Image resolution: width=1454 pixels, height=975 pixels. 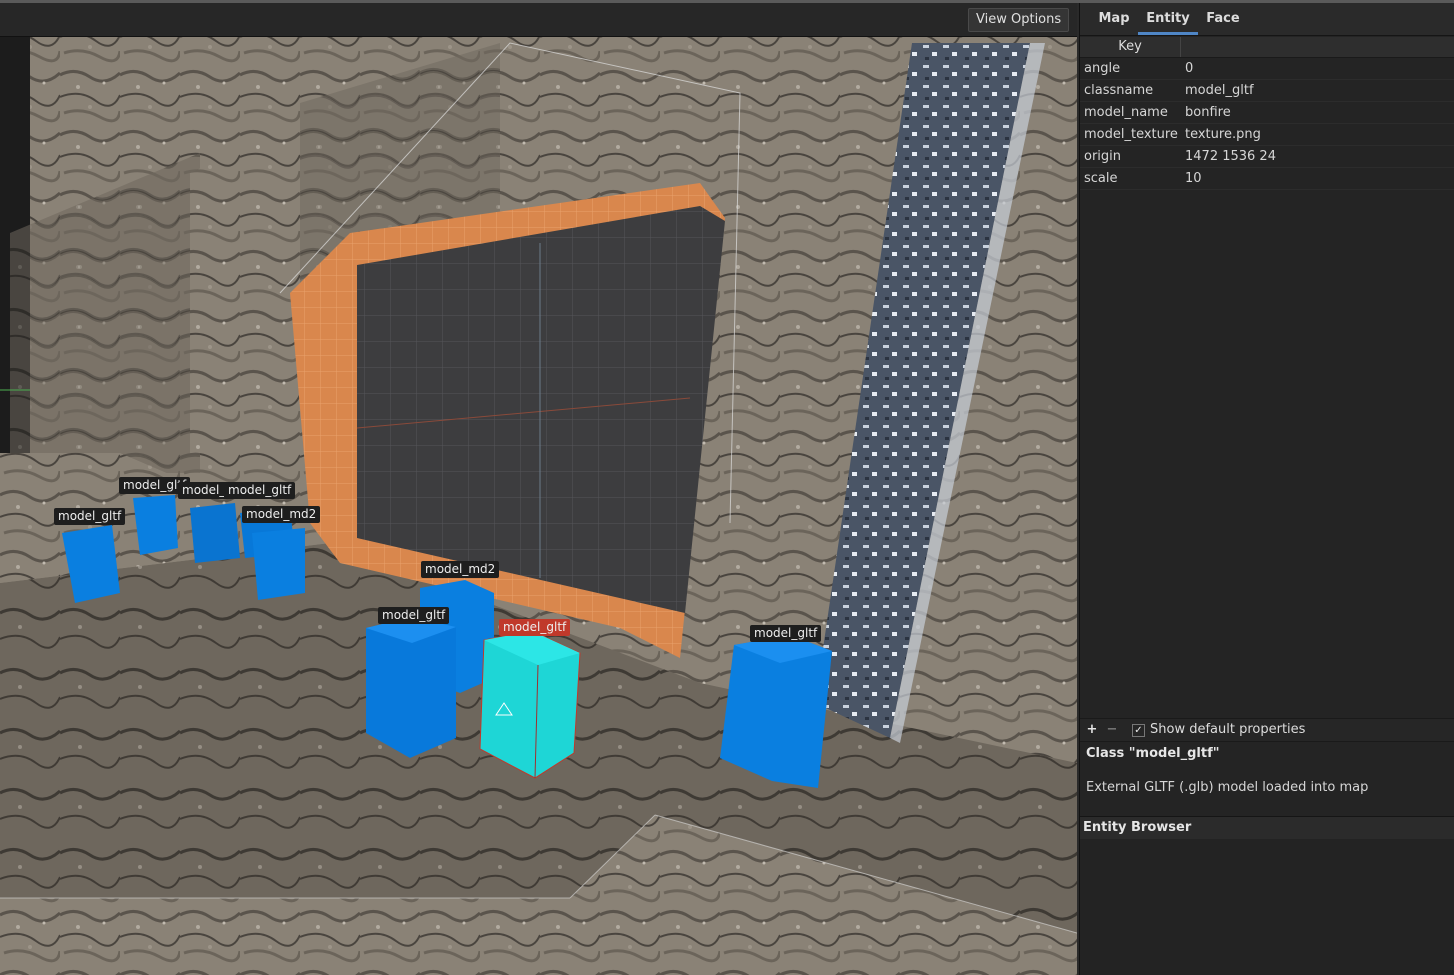 I want to click on show-default-properties-checkbox: ✓, so click(x=1138, y=730).